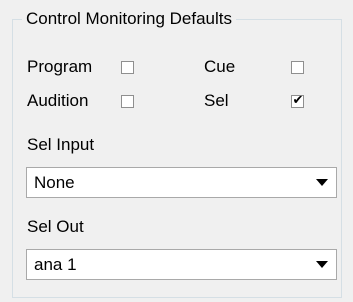  I want to click on sel-out-dropdown: ana 1, so click(181, 264).